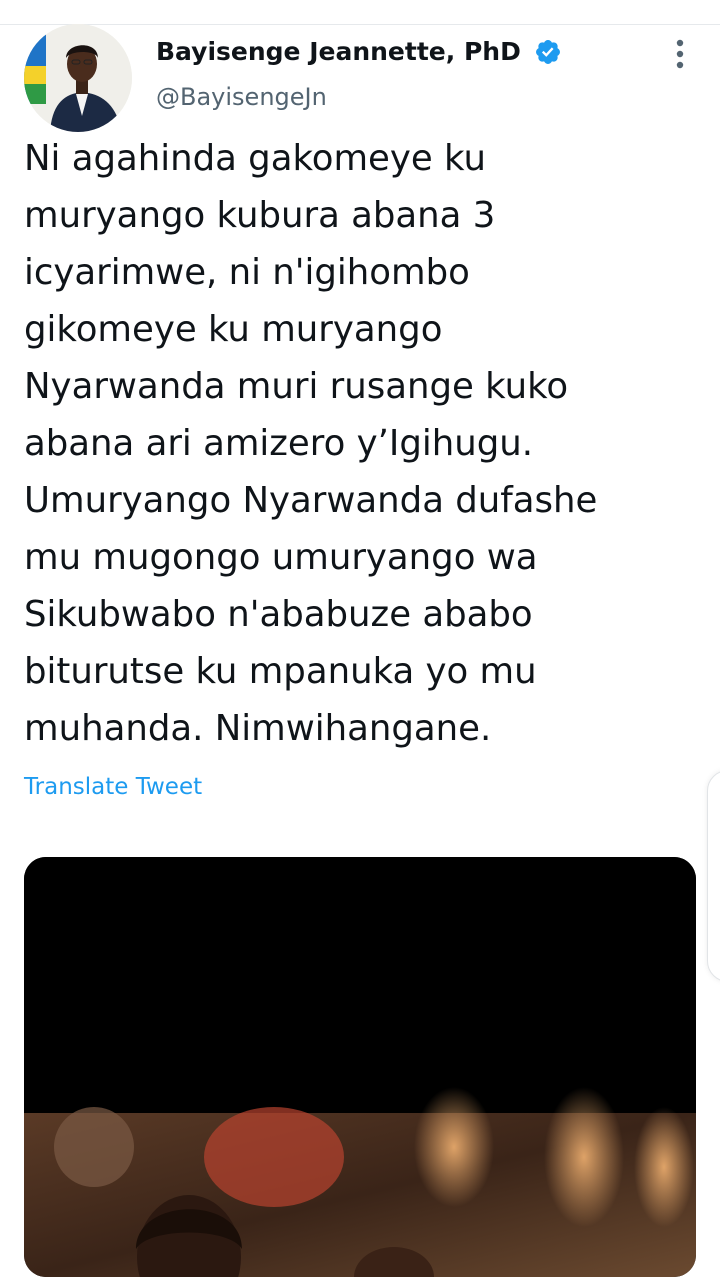 The width and height of the screenshot is (720, 1277). I want to click on tweet-text-line: Nyarwanda muri rusange kuko, so click(296, 386).